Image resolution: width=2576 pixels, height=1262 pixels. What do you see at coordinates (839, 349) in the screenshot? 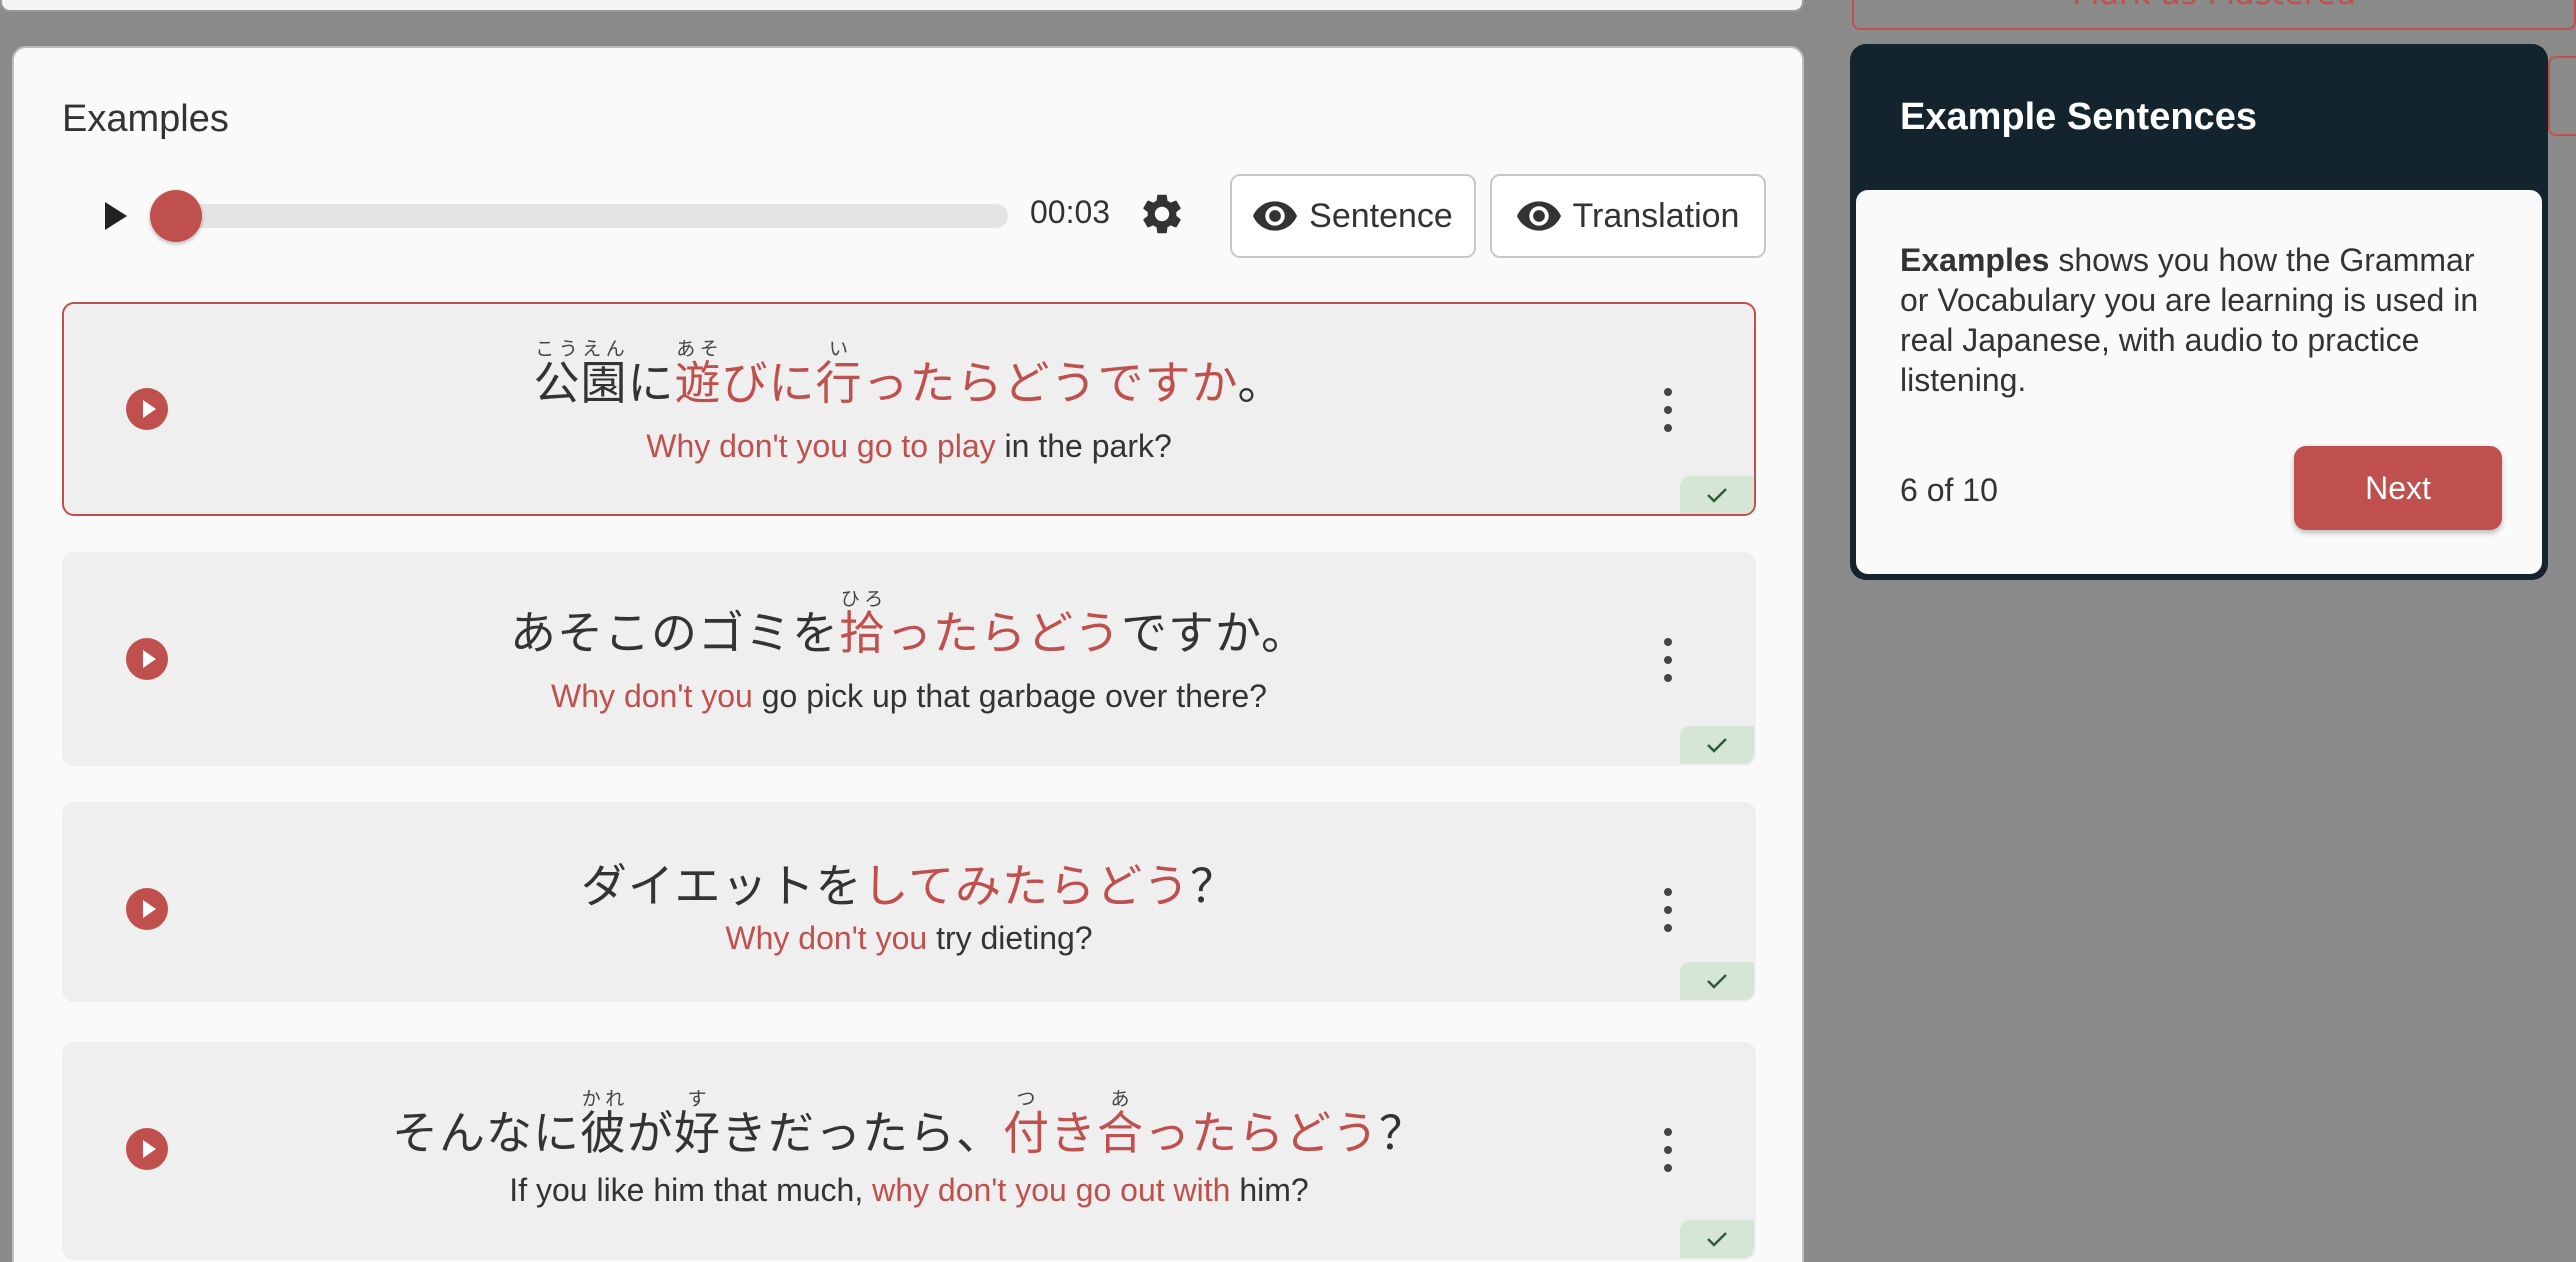
I see `furigana: い` at bounding box center [839, 349].